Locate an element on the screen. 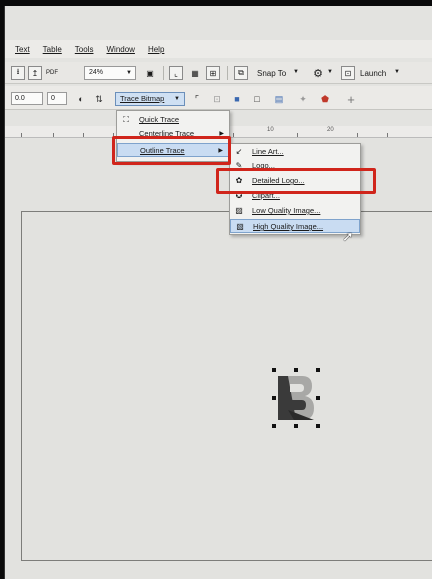  line-art-icon: ↙ is located at coordinates (239, 151).